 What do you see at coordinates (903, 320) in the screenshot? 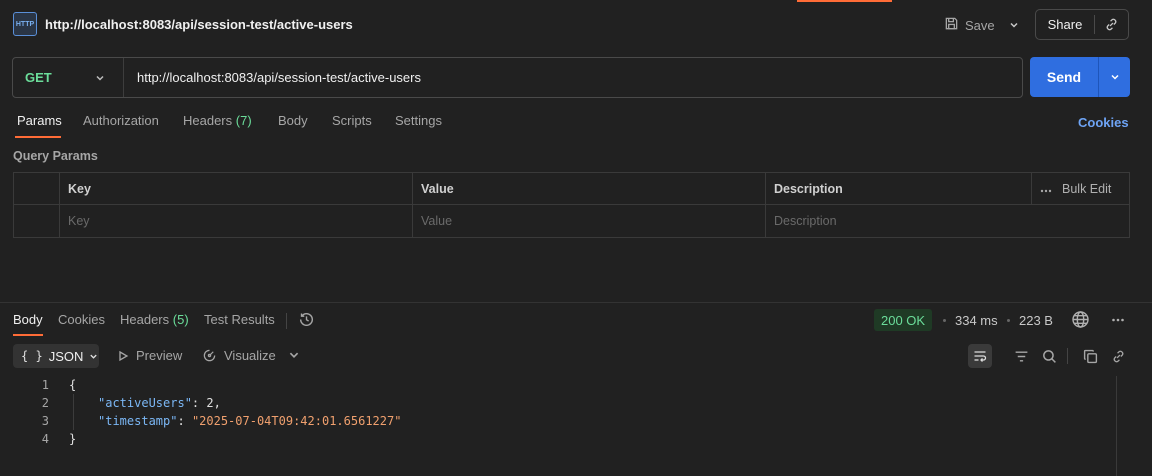
I see `status-badge: 200 OK` at bounding box center [903, 320].